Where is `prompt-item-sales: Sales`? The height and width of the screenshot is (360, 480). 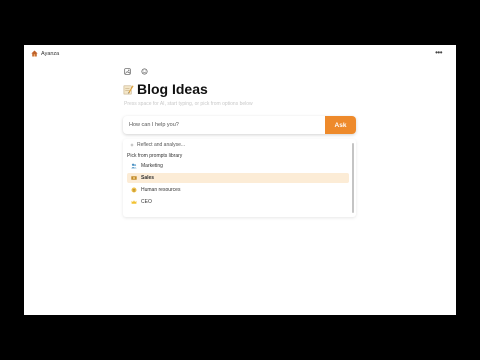
prompt-item-sales: Sales is located at coordinates (238, 178).